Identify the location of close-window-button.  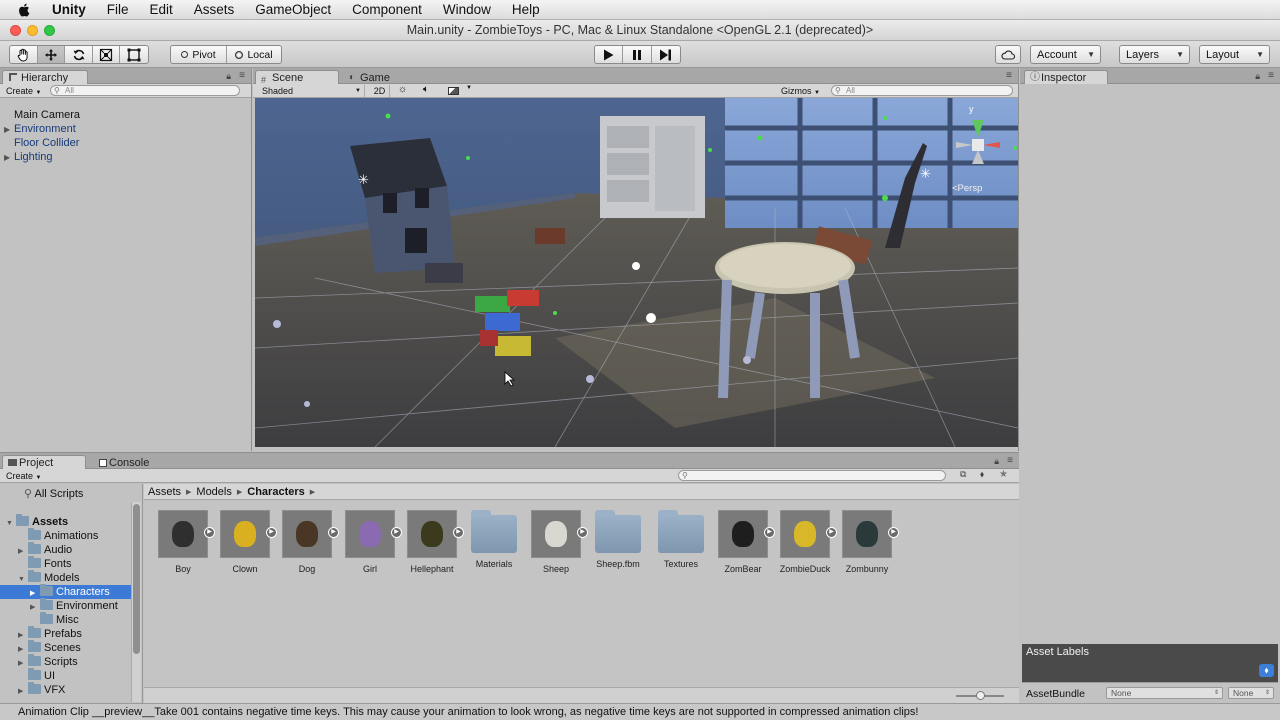
(15, 30).